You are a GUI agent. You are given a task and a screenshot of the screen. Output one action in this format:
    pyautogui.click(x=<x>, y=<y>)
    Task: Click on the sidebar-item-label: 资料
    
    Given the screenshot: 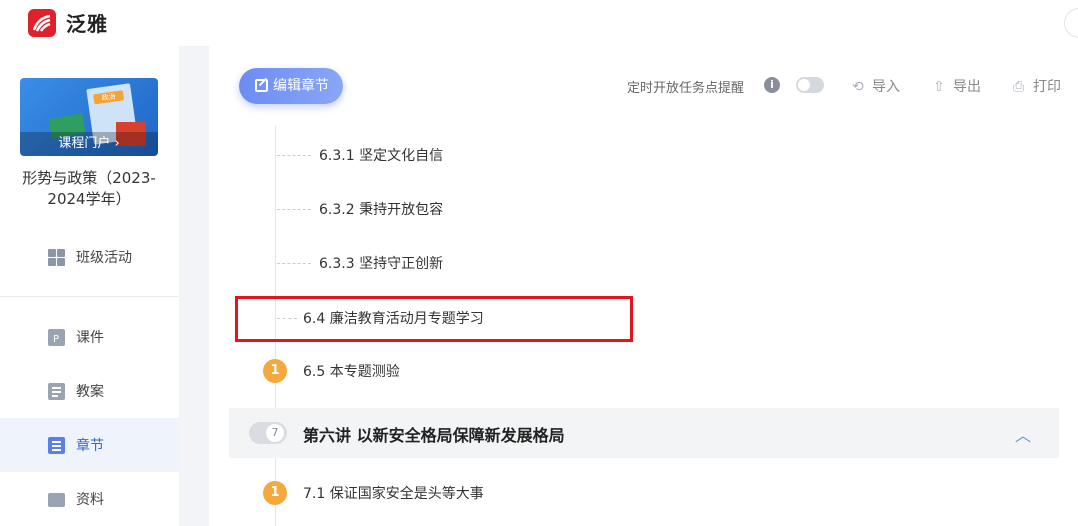 What is the action you would take?
    pyautogui.click(x=90, y=500)
    